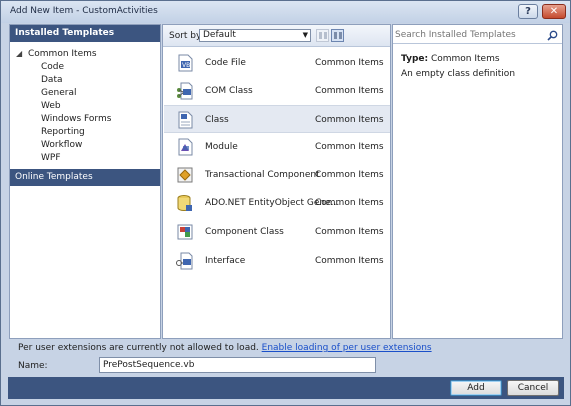 The width and height of the screenshot is (571, 406). I want to click on search-box, so click(477, 35).